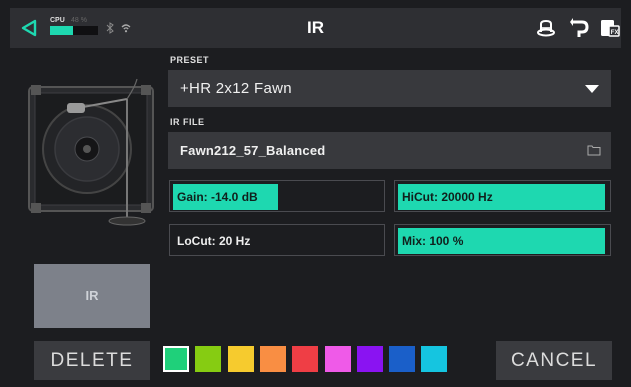  I want to click on fx-icon: FX, so click(610, 28).